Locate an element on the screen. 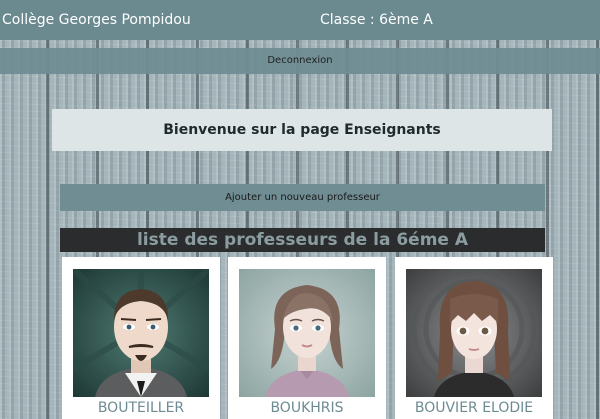  teacher-card-bouteiller: BOUTEILLER is located at coordinates (141, 338).